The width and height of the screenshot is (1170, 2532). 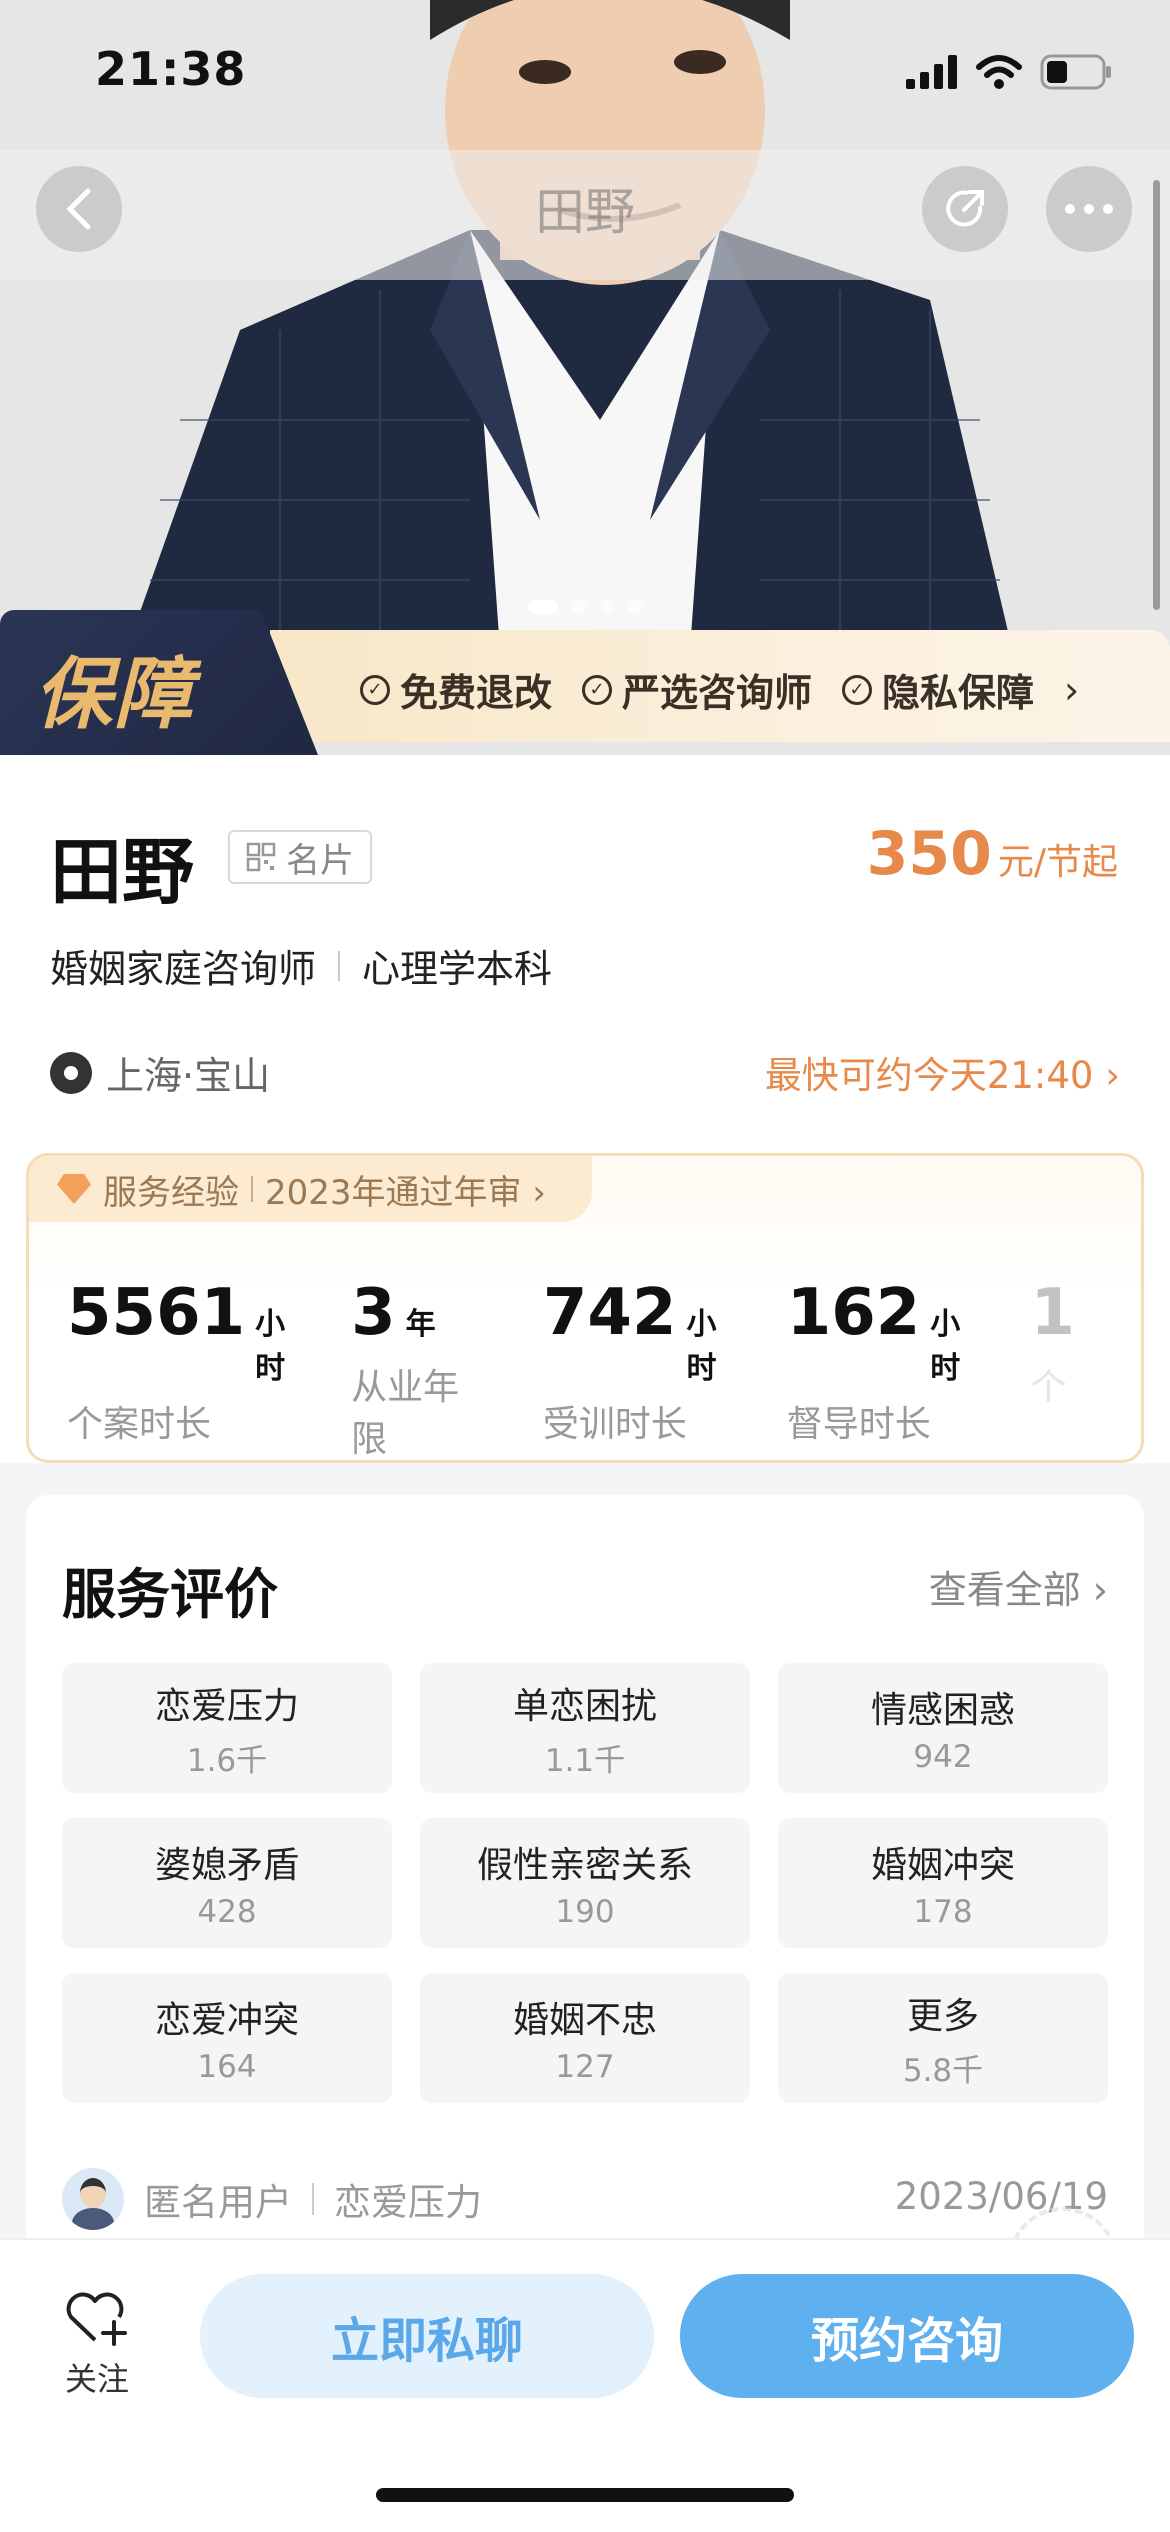 I want to click on review-tag-name: 情感困惑, so click(x=942, y=1710).